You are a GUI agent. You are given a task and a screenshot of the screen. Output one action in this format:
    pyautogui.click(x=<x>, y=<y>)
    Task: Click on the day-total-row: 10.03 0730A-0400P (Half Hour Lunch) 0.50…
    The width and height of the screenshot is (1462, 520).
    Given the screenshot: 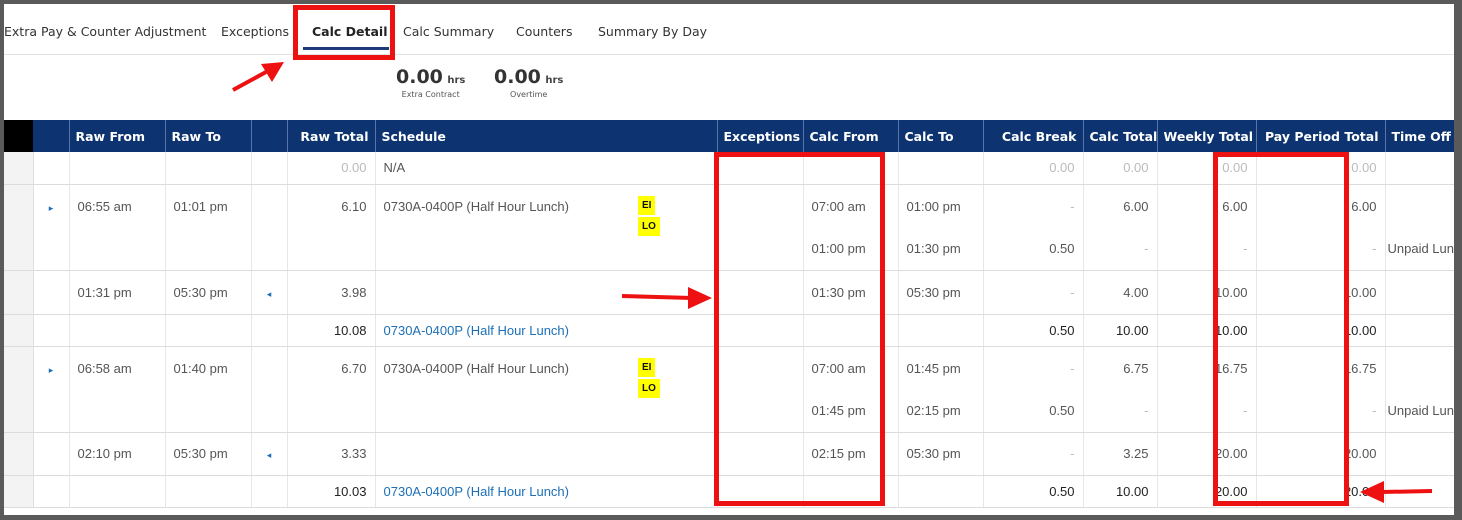 What is the action you would take?
    pyautogui.click(x=729, y=491)
    